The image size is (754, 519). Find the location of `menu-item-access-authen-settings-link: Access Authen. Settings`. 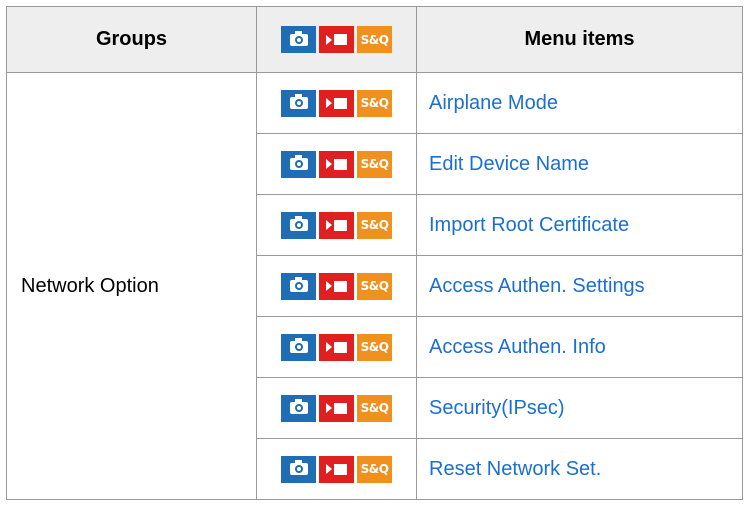

menu-item-access-authen-settings-link: Access Authen. Settings is located at coordinates (537, 286).